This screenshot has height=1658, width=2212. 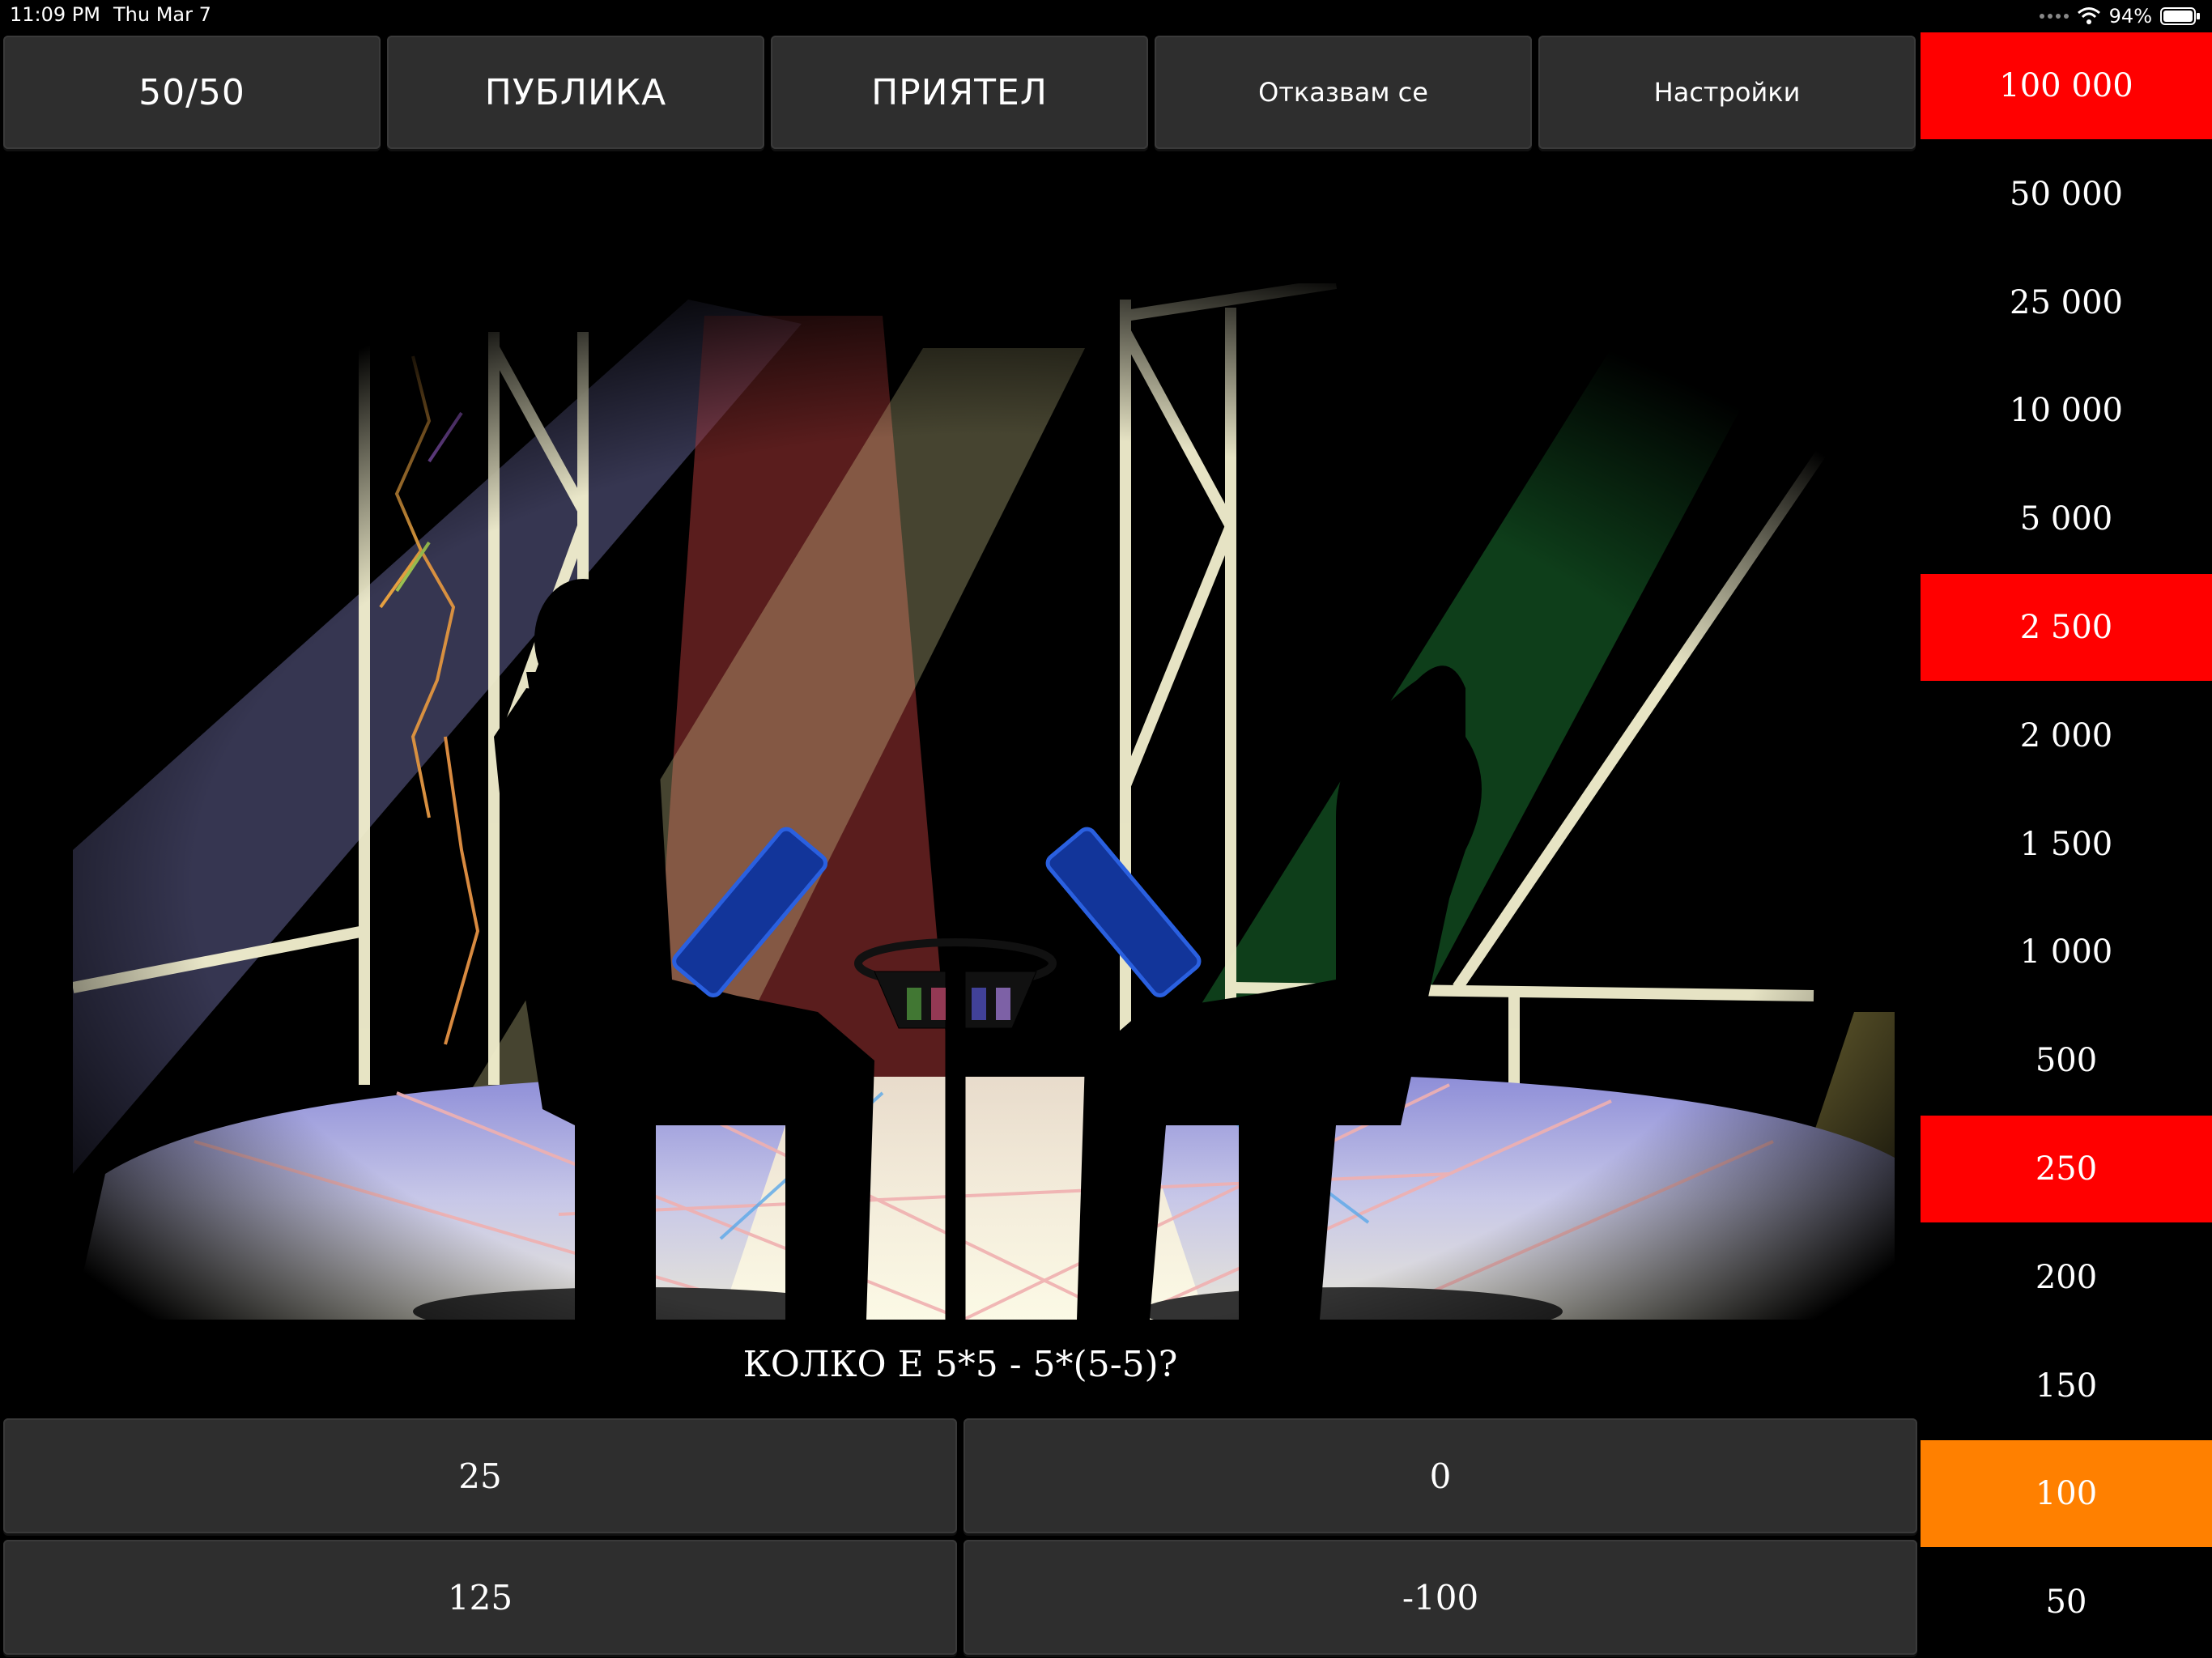 What do you see at coordinates (2066, 410) in the screenshot?
I see `prize-level-3: 10 000` at bounding box center [2066, 410].